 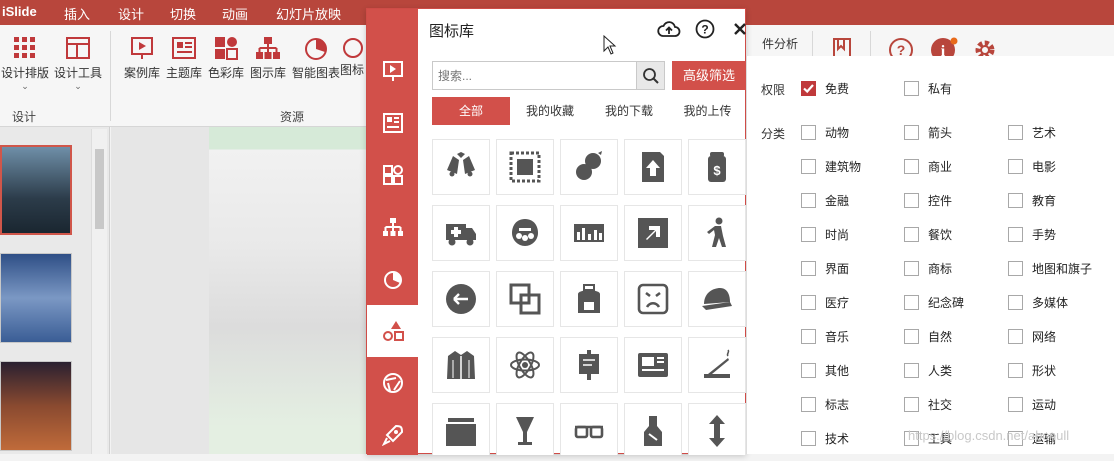 What do you see at coordinates (825, 336) in the screenshot?
I see `category-checkbox: 音乐` at bounding box center [825, 336].